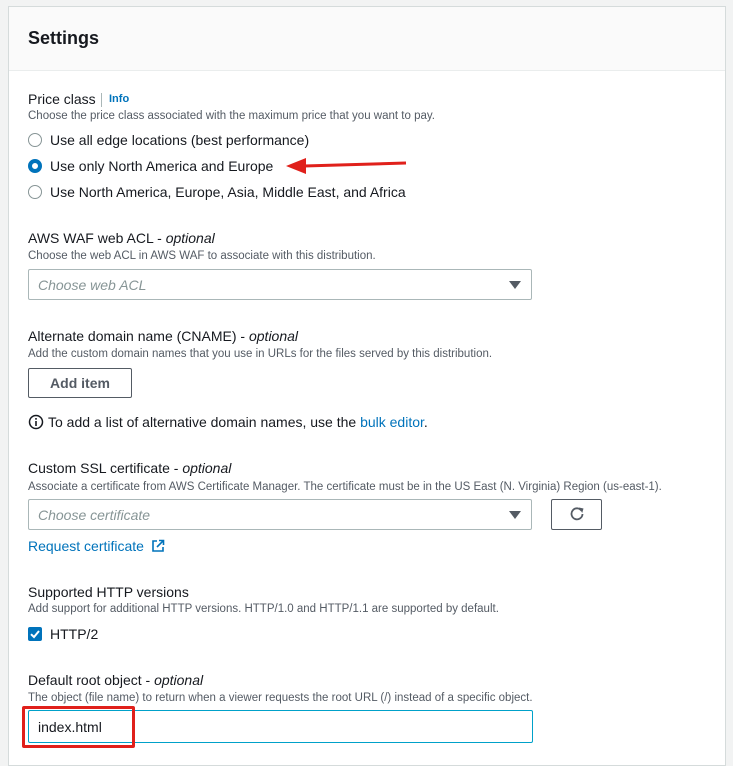  What do you see at coordinates (85, 680) in the screenshot?
I see `root-object-label-text: Default root object` at bounding box center [85, 680].